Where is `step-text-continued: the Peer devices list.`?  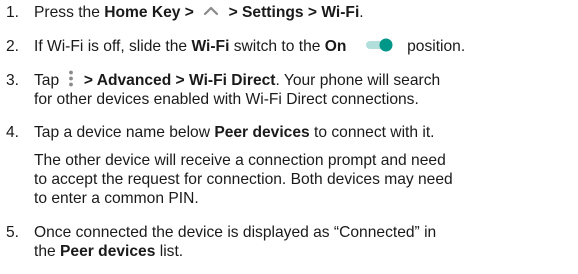 step-text-continued: the Peer devices list. is located at coordinates (109, 251).